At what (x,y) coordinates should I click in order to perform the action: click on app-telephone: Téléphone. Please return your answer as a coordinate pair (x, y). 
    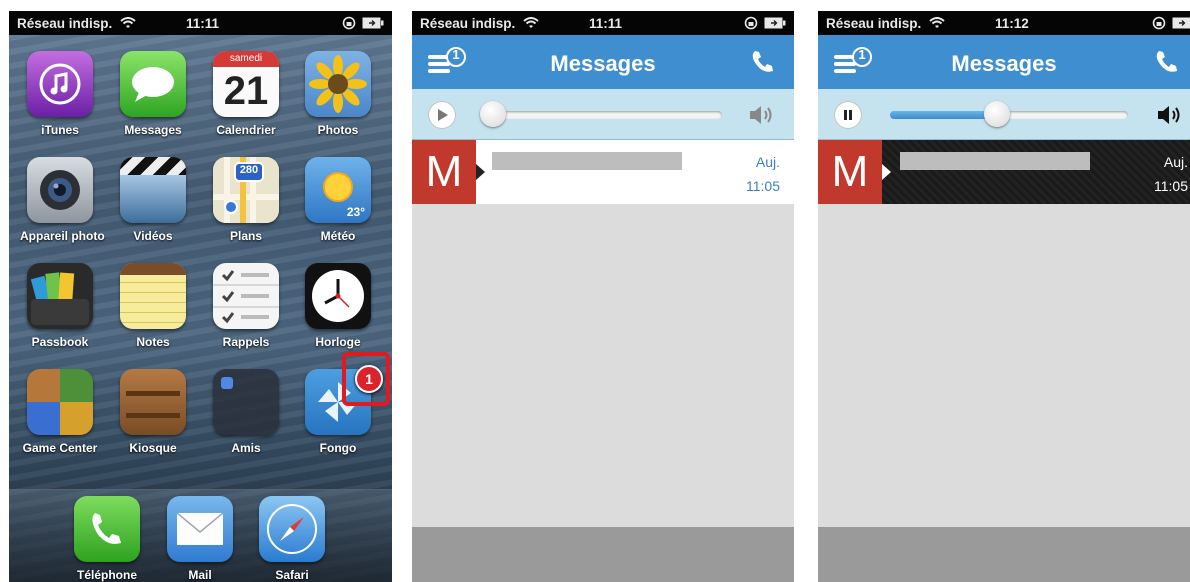
    Looking at the image, I should click on (107, 539).